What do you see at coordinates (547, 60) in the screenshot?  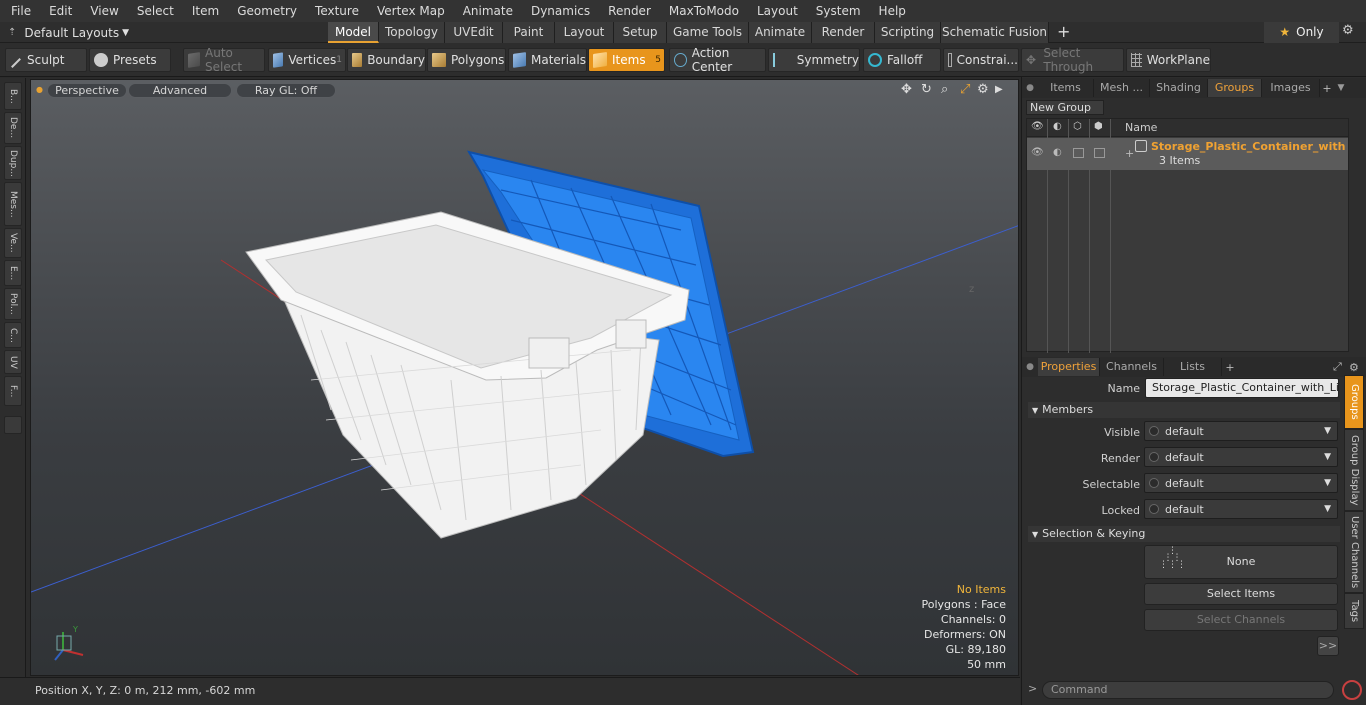 I see `materials-button: Materials` at bounding box center [547, 60].